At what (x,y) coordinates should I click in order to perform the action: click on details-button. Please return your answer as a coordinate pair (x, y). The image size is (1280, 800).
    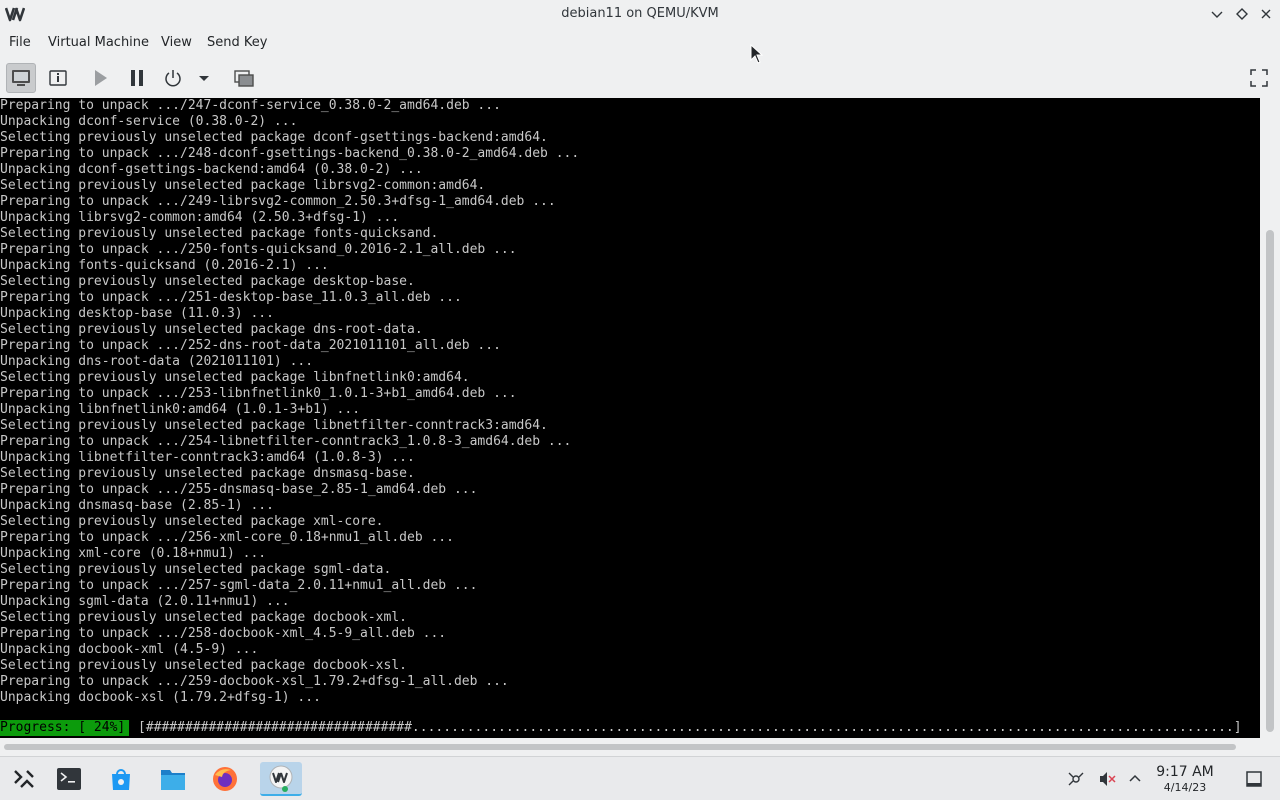
    Looking at the image, I should click on (58, 78).